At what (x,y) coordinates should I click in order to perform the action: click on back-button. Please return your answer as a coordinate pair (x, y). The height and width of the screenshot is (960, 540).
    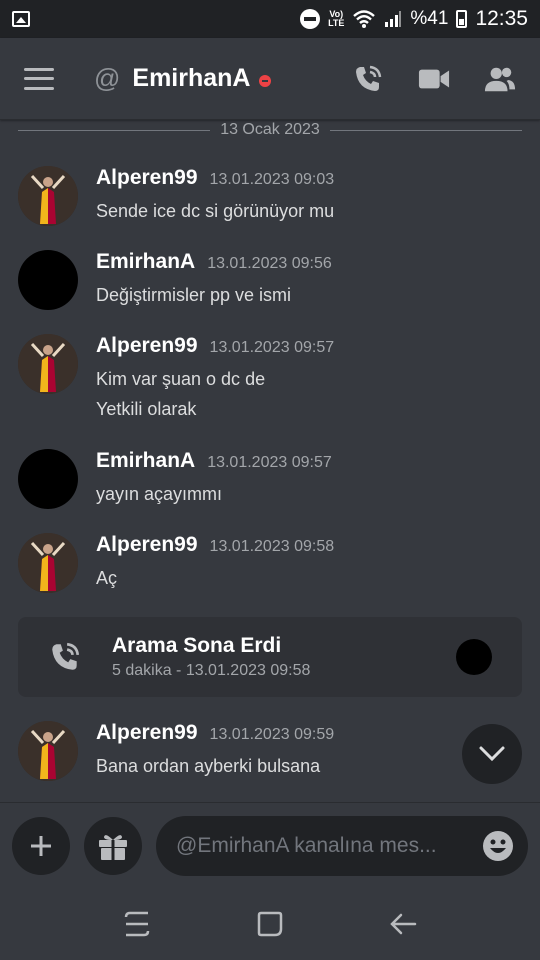
    Looking at the image, I should click on (403, 924).